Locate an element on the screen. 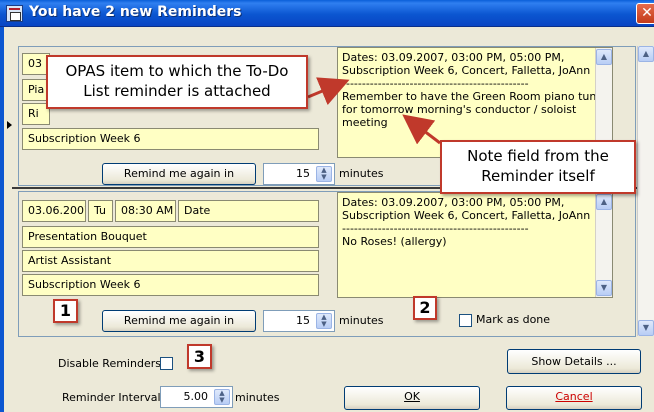 The width and height of the screenshot is (654, 412). disable-reminders-checkbox is located at coordinates (166, 363).